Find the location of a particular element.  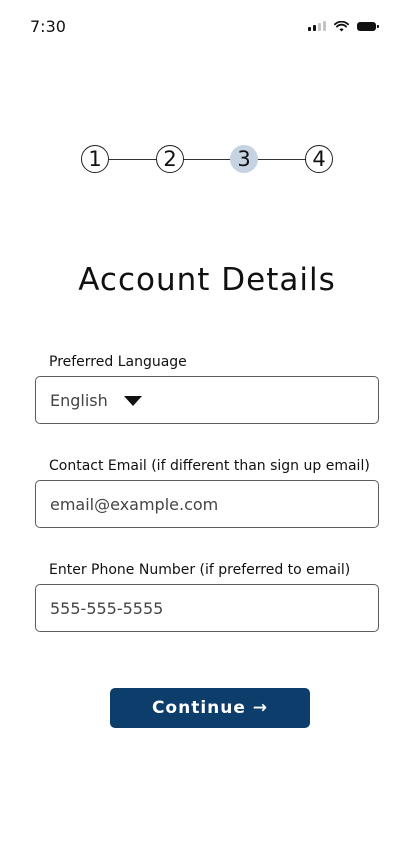

wifi-icon is located at coordinates (341, 25).